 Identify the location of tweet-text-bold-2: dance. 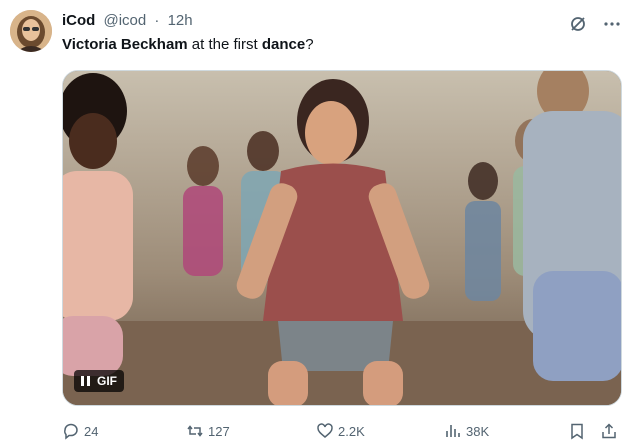
(283, 44).